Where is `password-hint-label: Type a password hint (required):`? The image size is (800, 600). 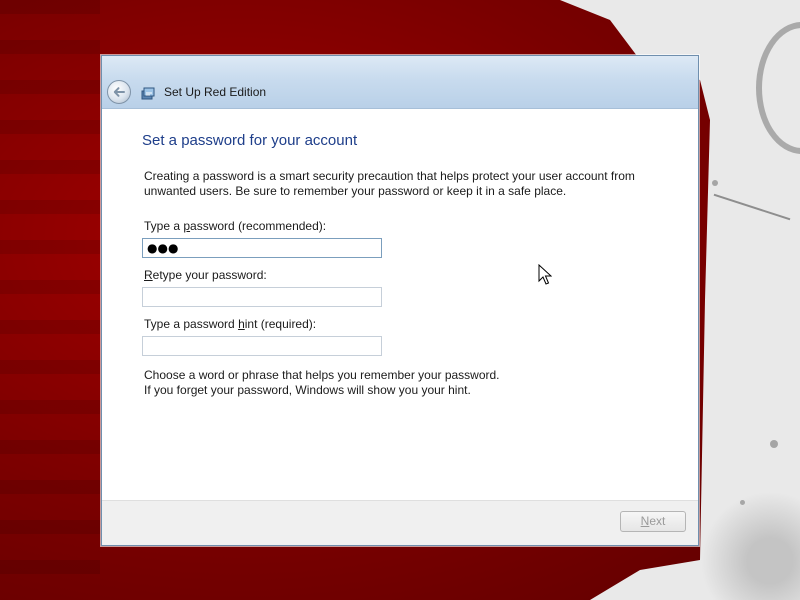
password-hint-label: Type a password hint (required): is located at coordinates (230, 324).